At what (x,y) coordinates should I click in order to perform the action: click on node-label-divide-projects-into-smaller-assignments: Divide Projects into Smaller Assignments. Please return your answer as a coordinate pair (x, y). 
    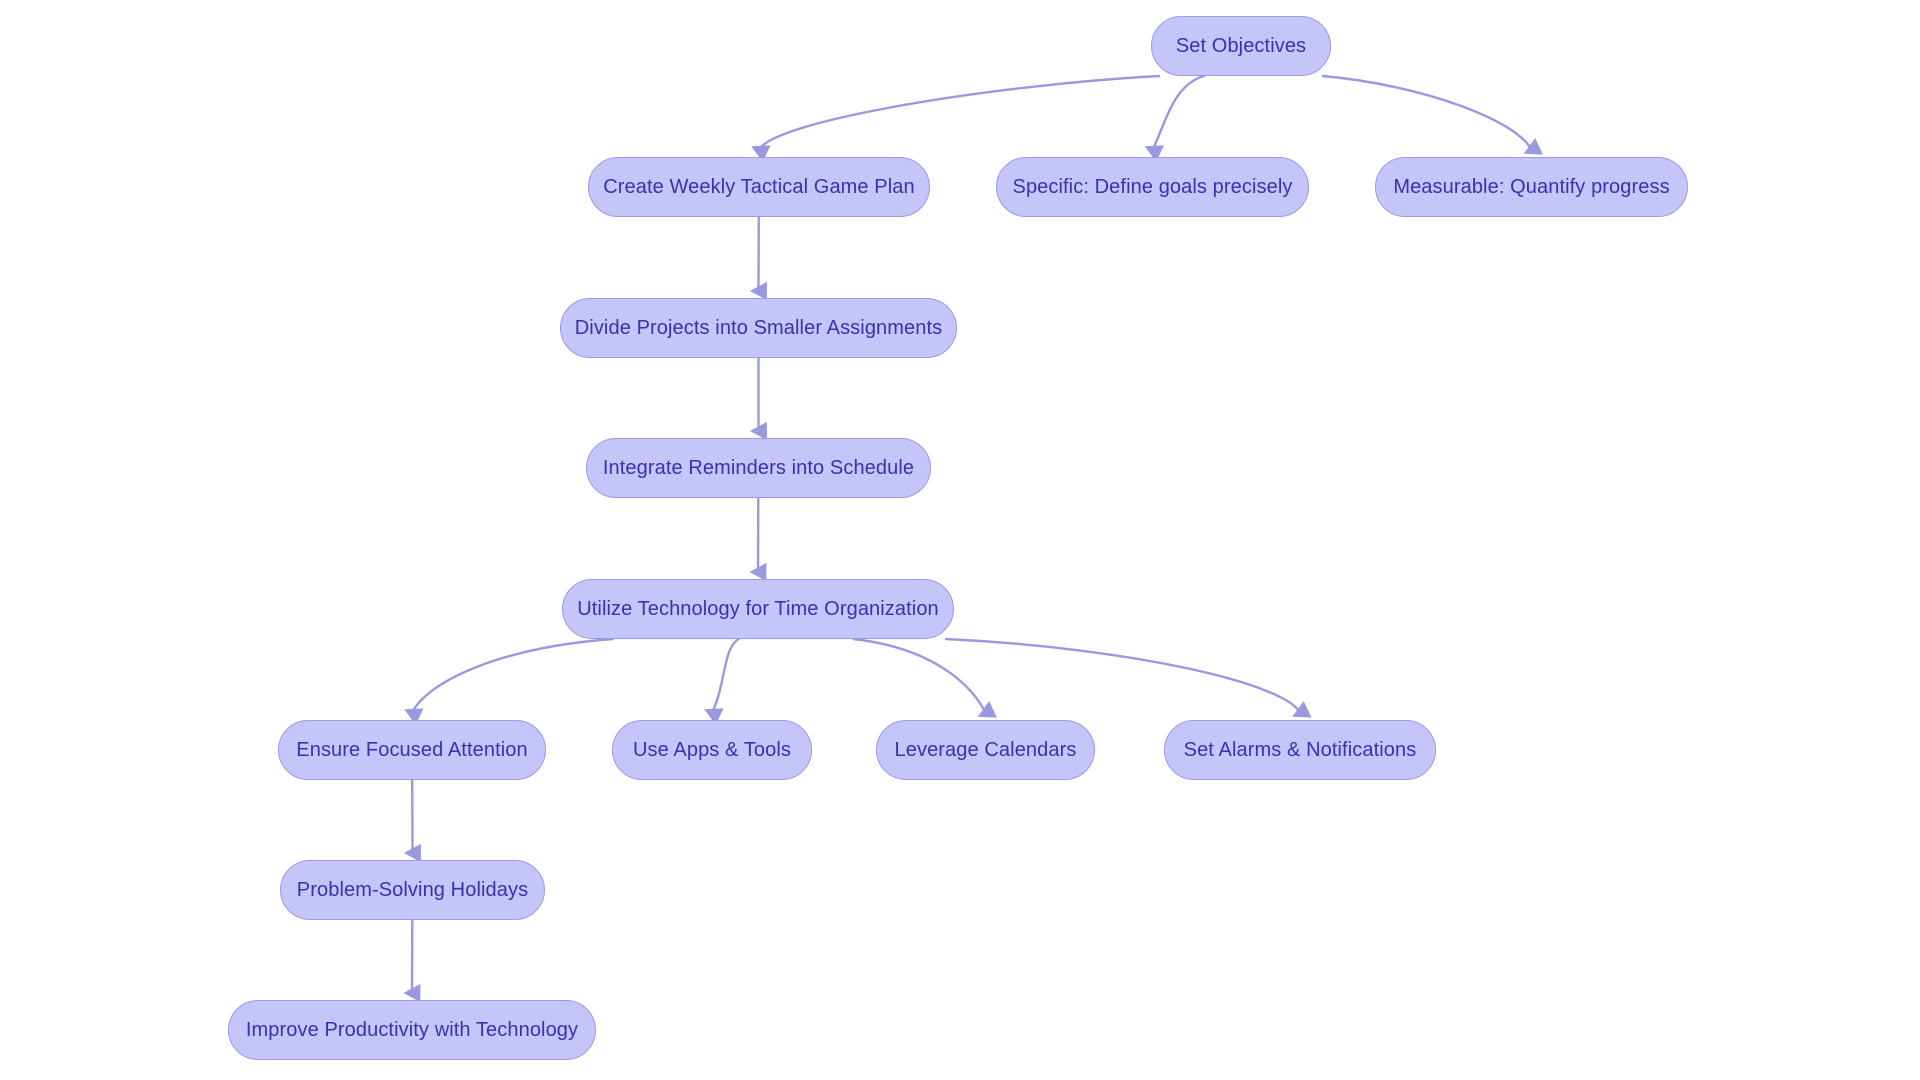
    Looking at the image, I should click on (758, 328).